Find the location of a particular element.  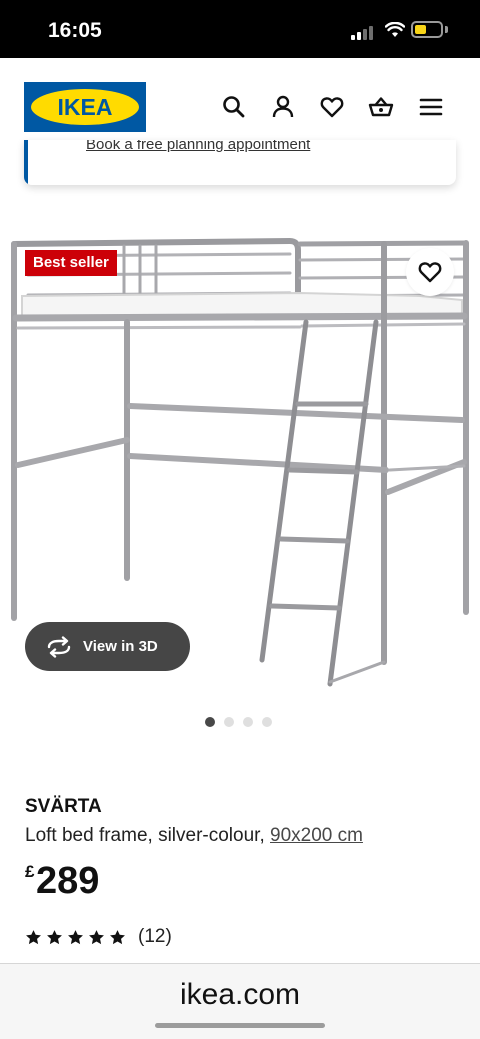

home-indicator is located at coordinates (240, 1025).